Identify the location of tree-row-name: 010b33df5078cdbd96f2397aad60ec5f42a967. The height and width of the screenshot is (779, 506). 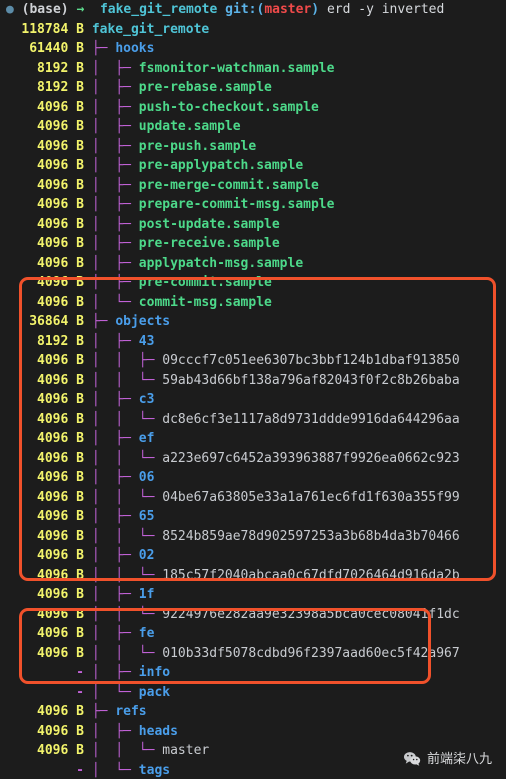
(311, 653).